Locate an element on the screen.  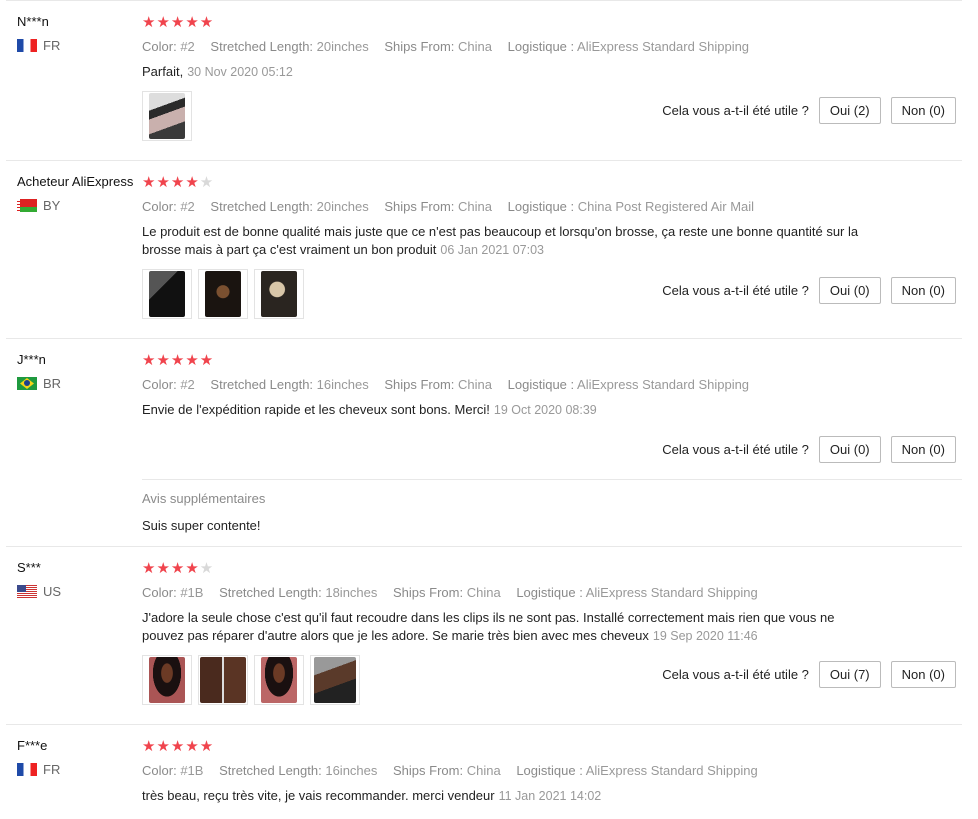
review-date: 19 Sep 2020 11:46 is located at coordinates (705, 636).